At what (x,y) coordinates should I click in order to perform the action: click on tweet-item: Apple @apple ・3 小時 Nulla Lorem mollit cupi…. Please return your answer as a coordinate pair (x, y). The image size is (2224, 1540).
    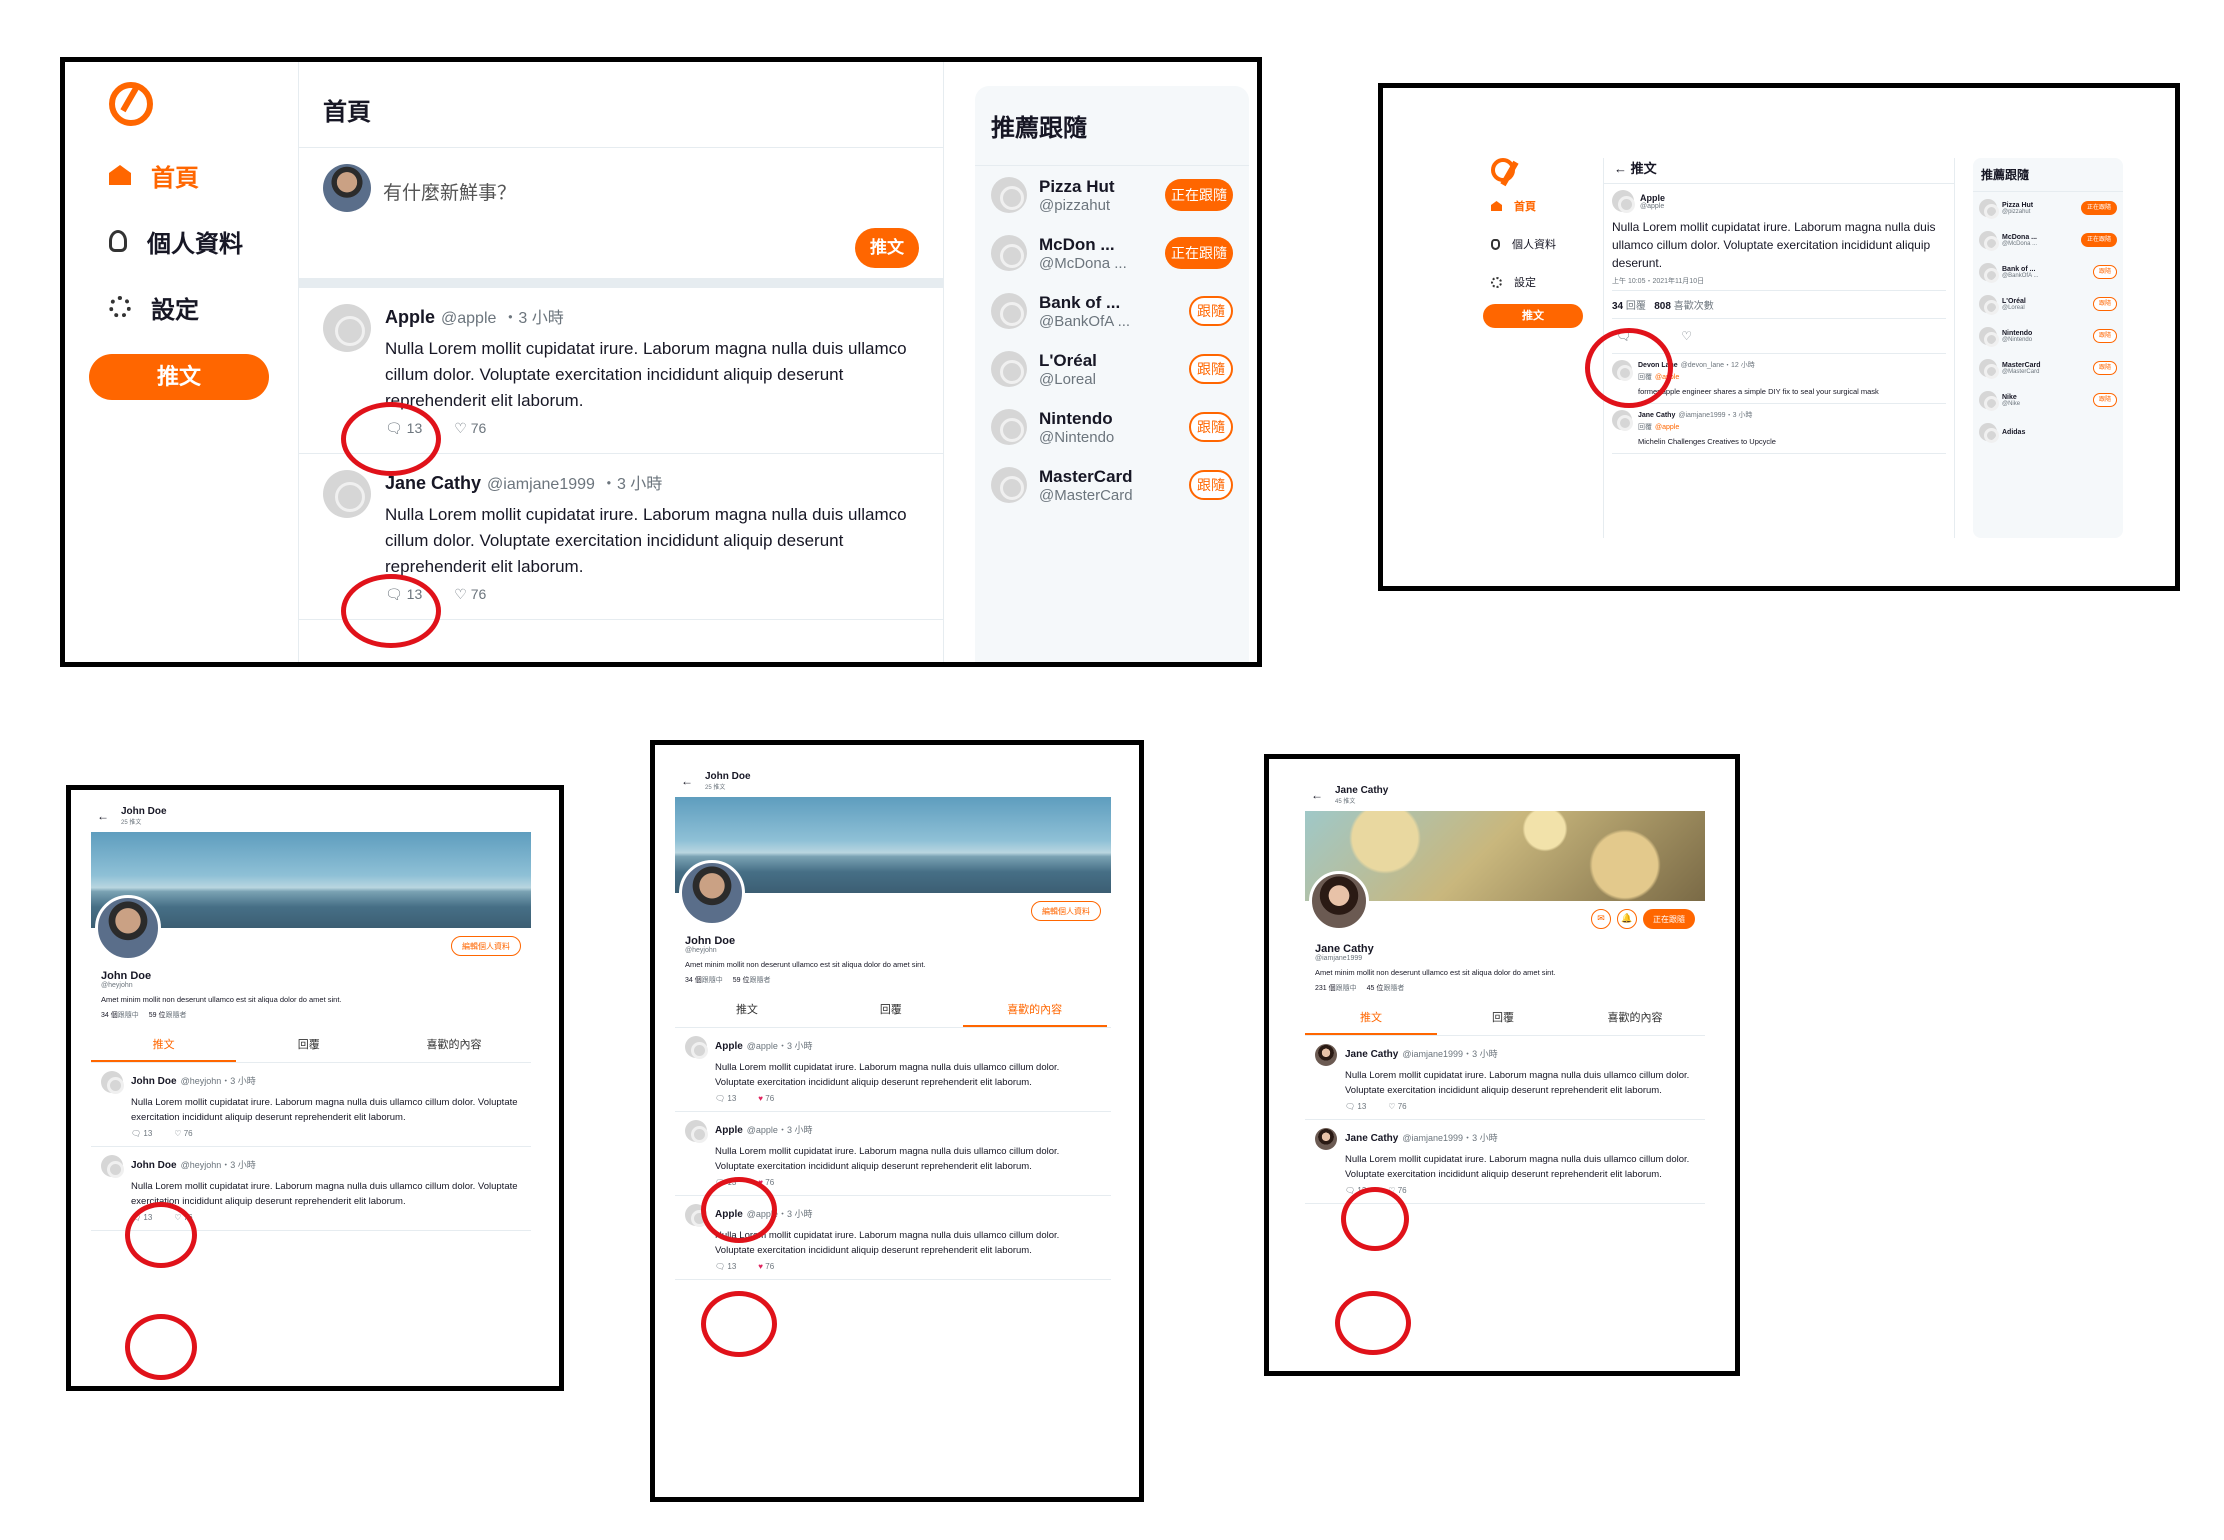
    Looking at the image, I should click on (621, 371).